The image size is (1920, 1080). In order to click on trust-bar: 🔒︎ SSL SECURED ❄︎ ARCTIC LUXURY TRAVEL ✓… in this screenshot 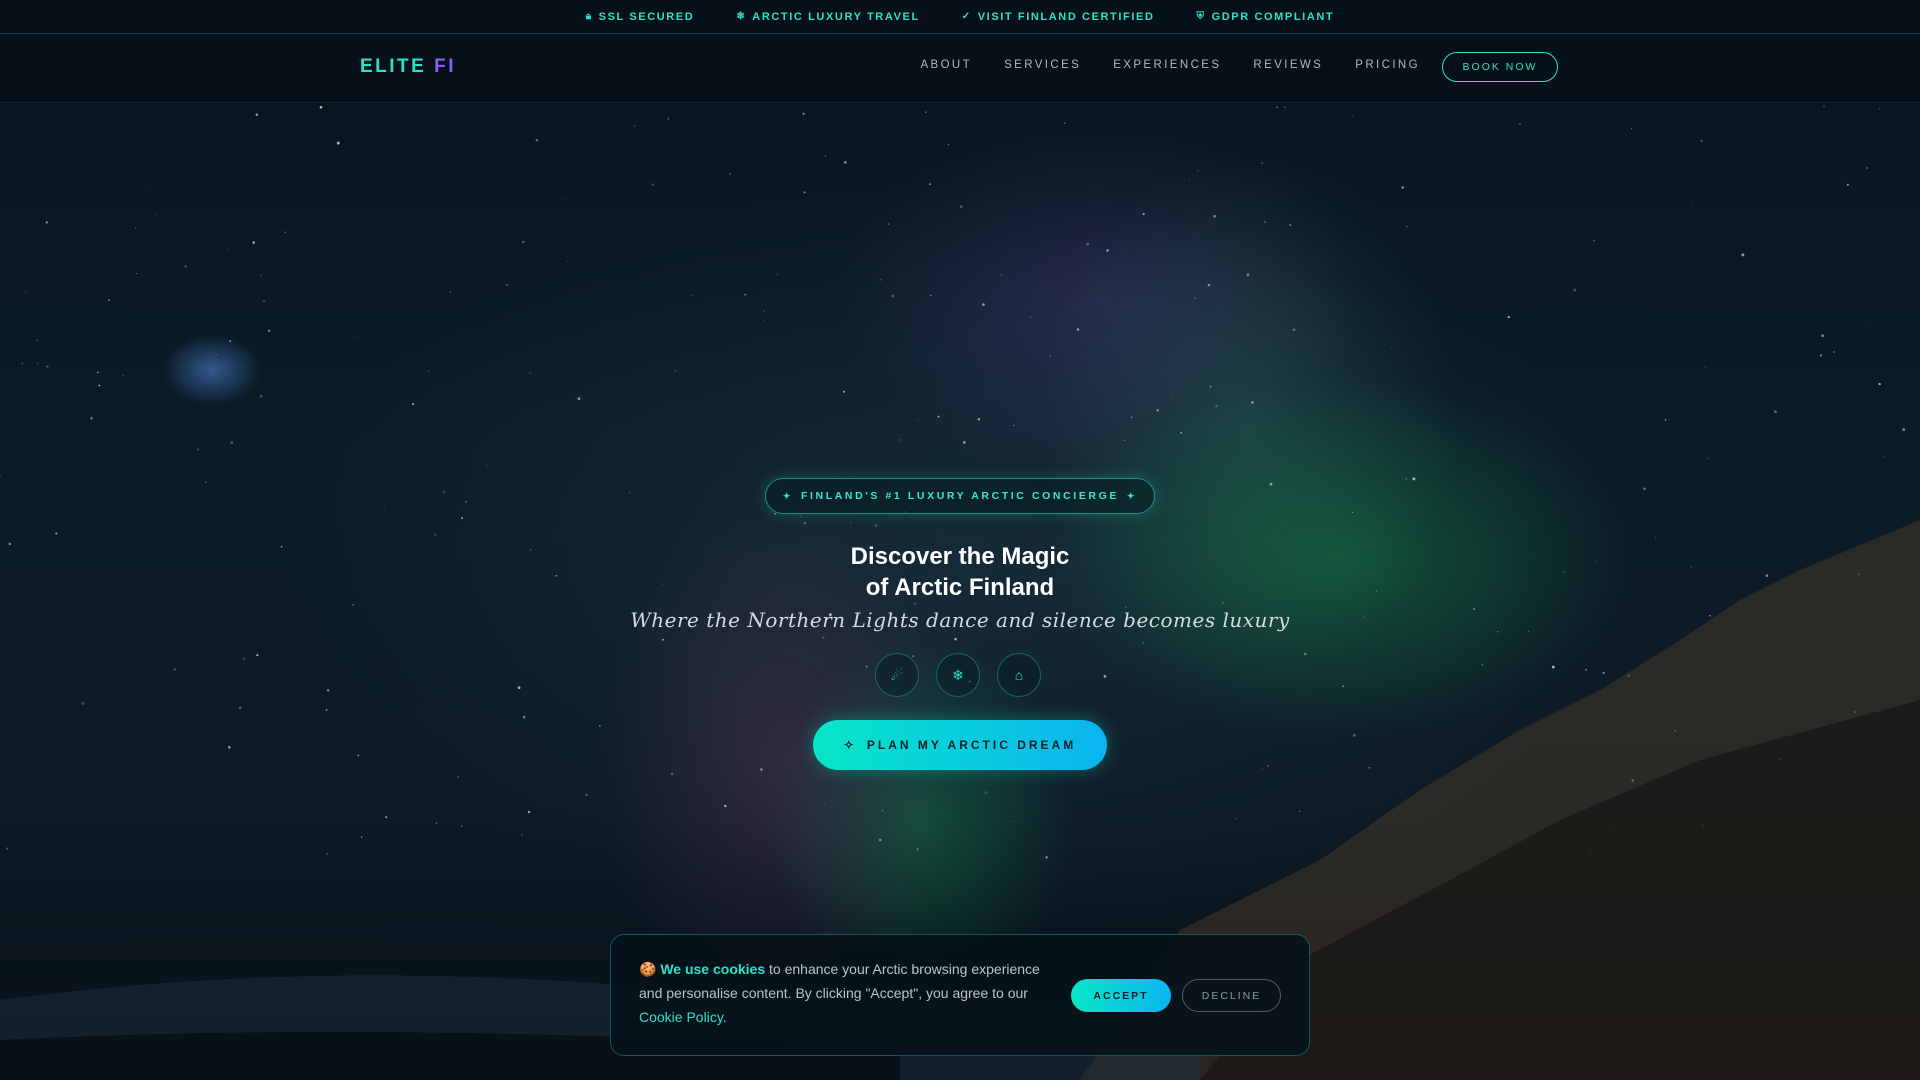, I will do `click(960, 17)`.